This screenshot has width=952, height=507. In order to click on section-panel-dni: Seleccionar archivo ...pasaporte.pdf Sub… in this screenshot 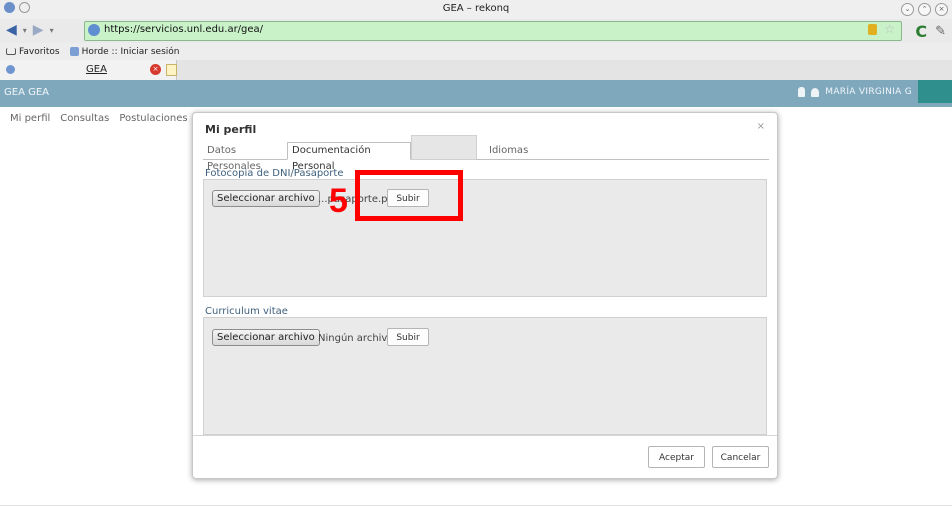, I will do `click(485, 238)`.